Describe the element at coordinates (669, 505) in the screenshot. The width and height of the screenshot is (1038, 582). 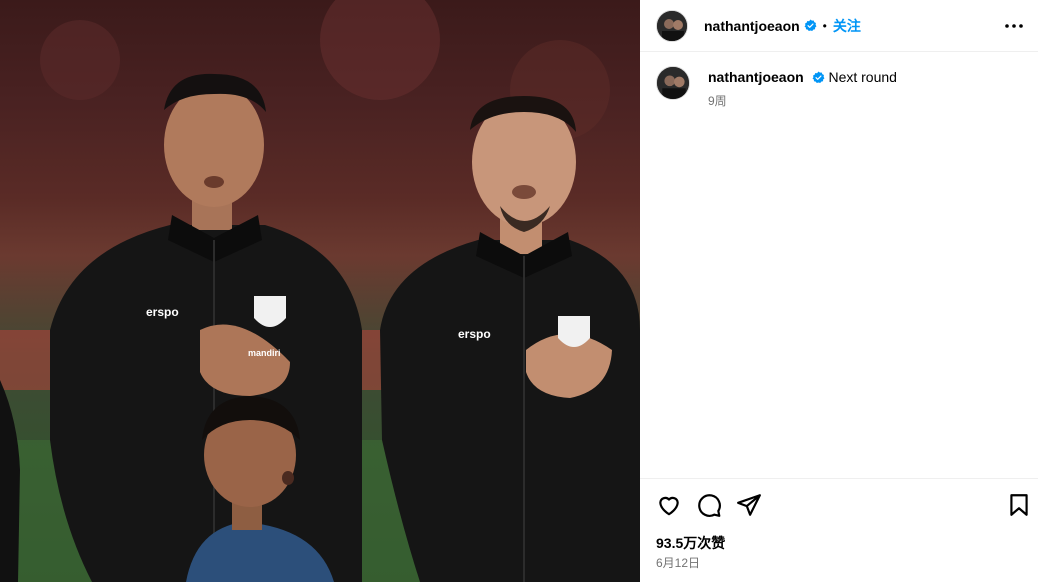
I see `heart-icon` at that location.